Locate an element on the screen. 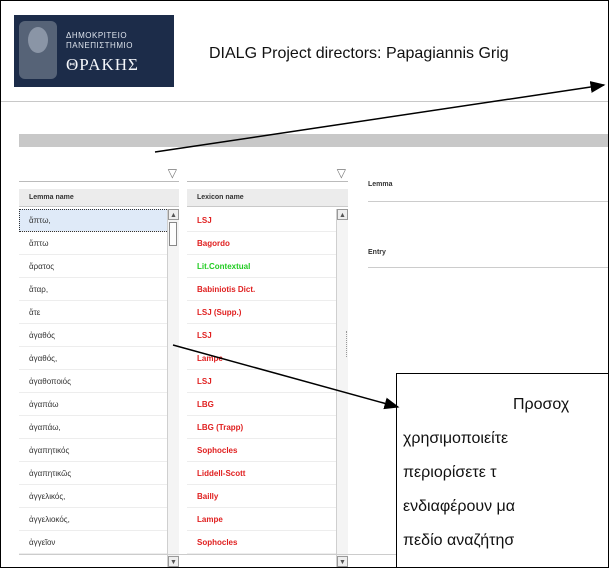  lemma-list-item: ἄτε is located at coordinates (99, 312).